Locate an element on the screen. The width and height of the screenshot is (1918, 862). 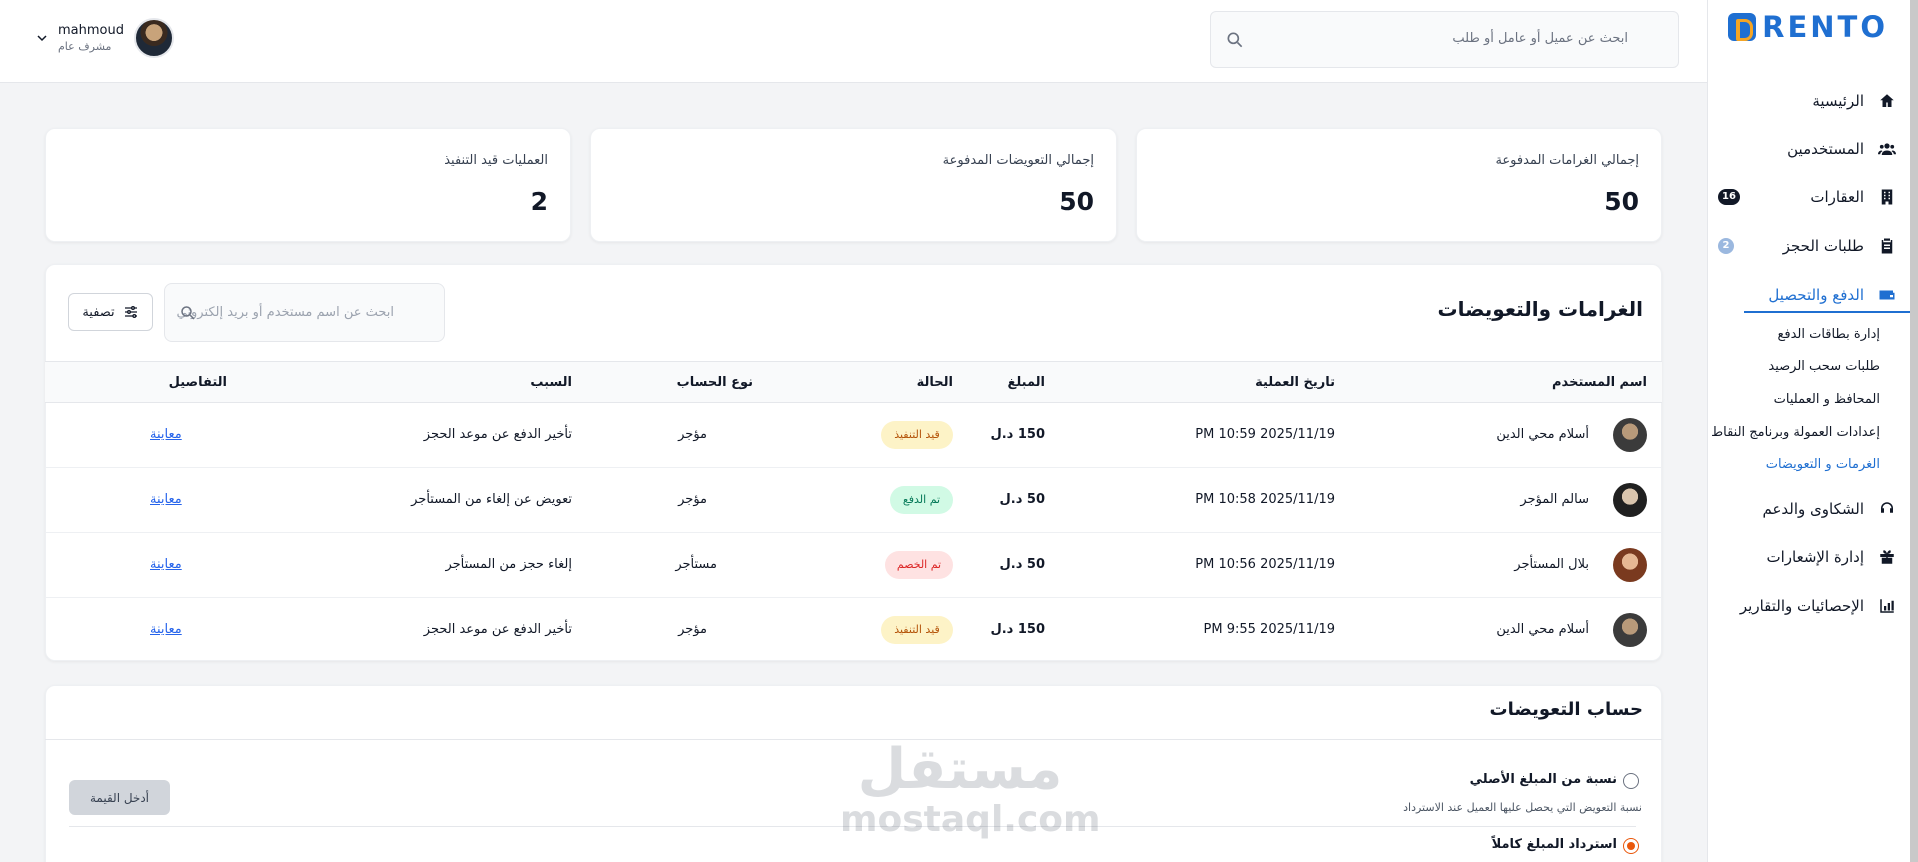
filter-button: تصفية is located at coordinates (110, 312).